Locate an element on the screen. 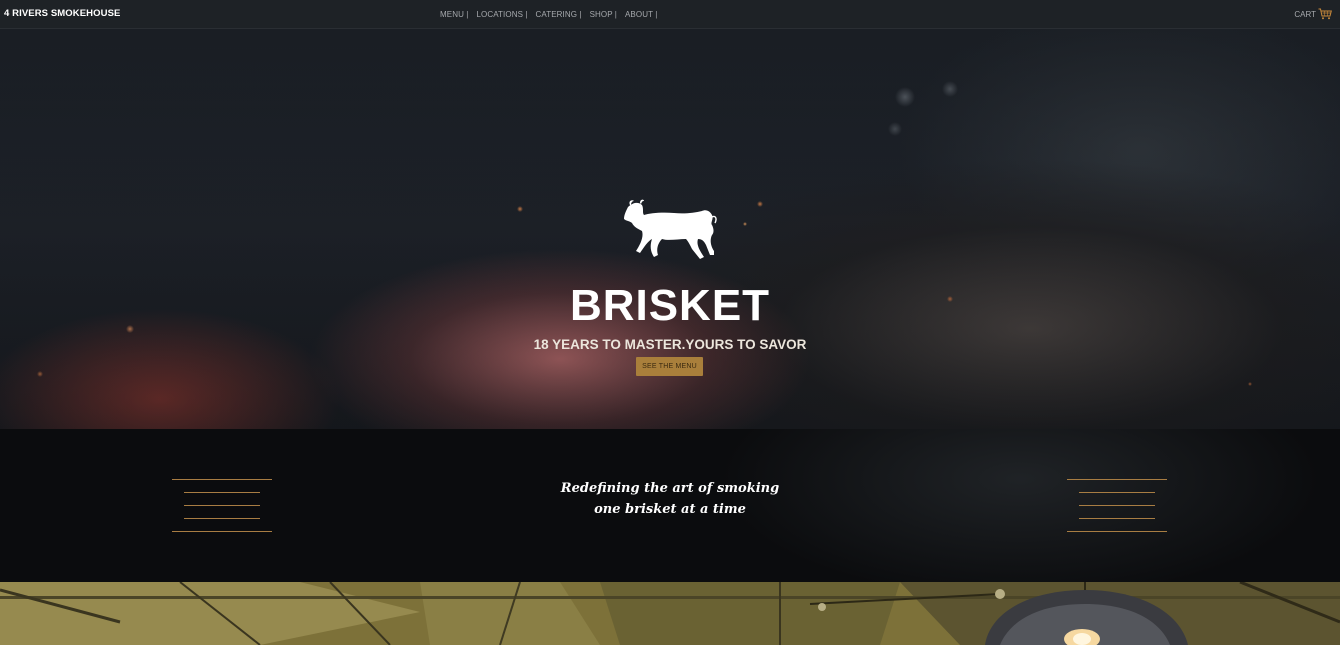  nav-link-shop: SHOP | is located at coordinates (603, 14).